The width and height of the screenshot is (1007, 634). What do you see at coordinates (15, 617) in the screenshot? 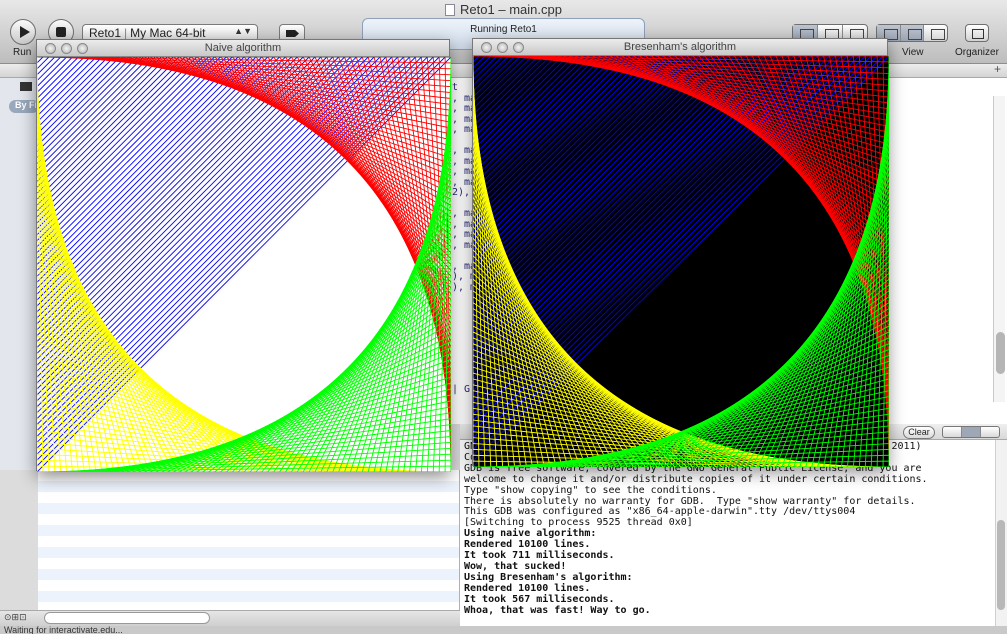
I see `scope-icons: ⊙⊞⊡` at bounding box center [15, 617].